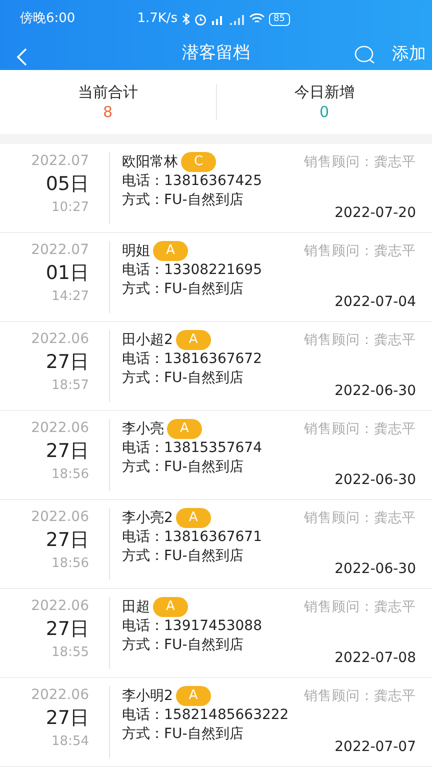 The height and width of the screenshot is (768, 432). What do you see at coordinates (216, 54) in the screenshot?
I see `page-title: 潜客留档` at bounding box center [216, 54].